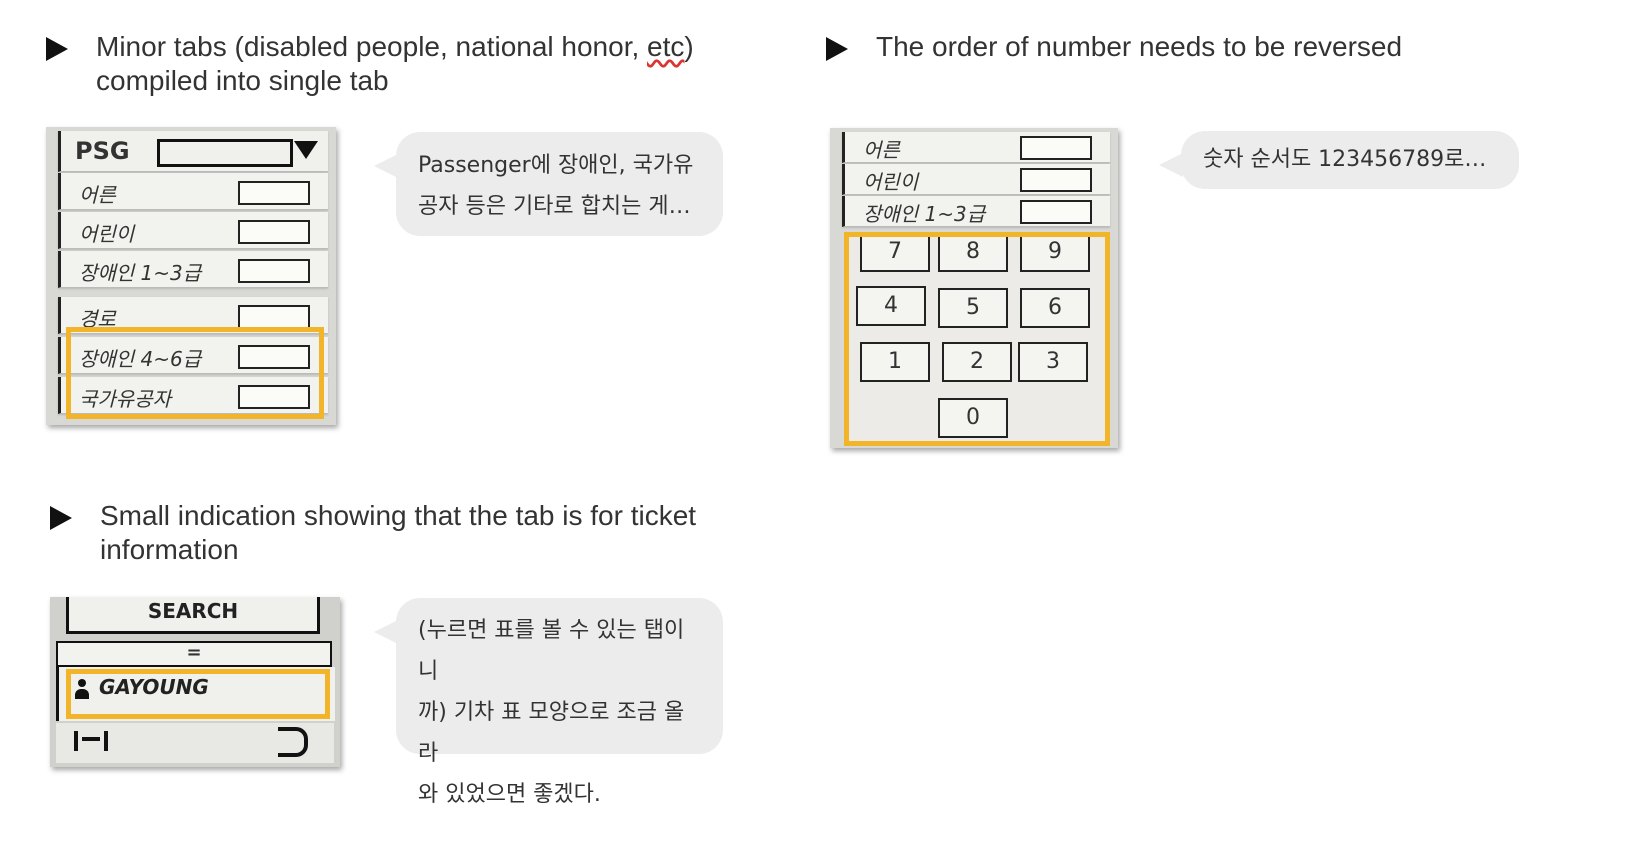 The image size is (1634, 854). I want to click on sketch-number-keypad: 어른 어린이 장애인 1~3급 7 8 9 4 5 6 1 2 3 0, so click(974, 288).